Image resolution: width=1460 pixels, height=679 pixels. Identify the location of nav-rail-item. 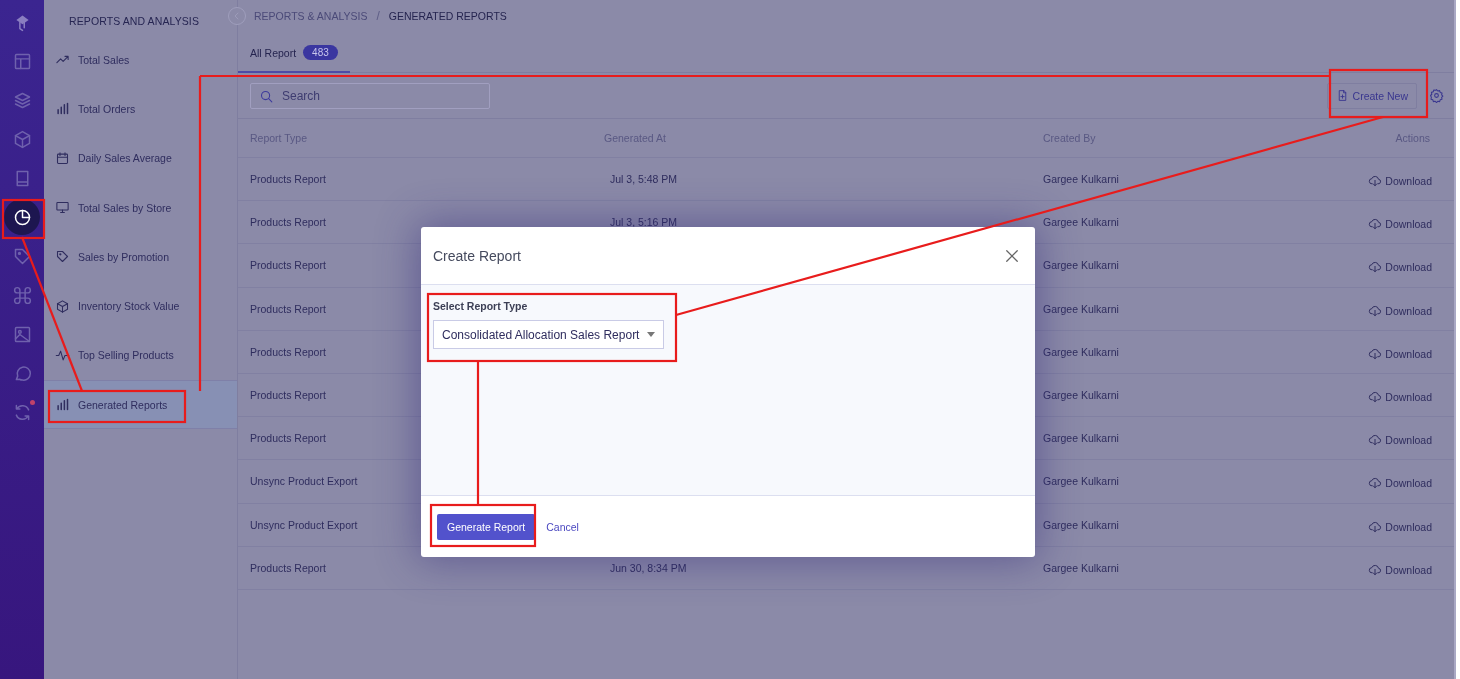
(22, 217).